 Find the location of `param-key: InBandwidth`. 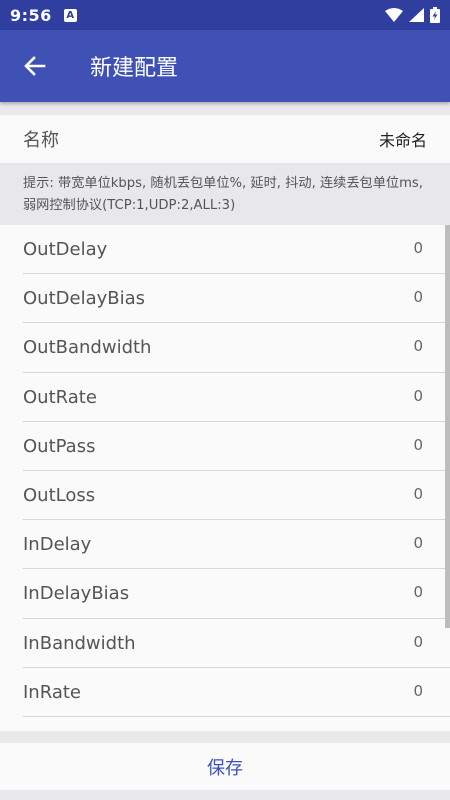

param-key: InBandwidth is located at coordinates (79, 643).